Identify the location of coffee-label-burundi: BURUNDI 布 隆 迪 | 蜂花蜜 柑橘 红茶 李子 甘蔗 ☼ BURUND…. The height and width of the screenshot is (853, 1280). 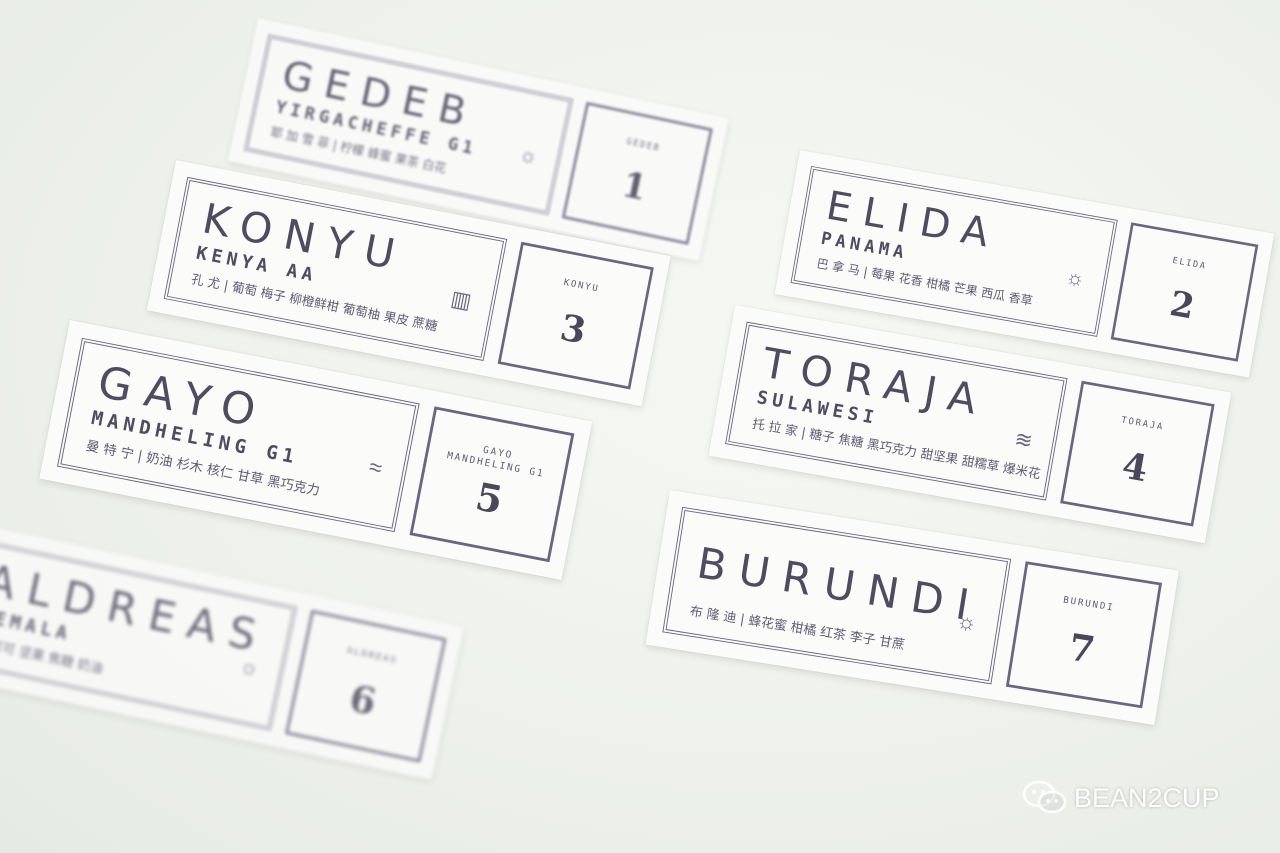
(912, 608).